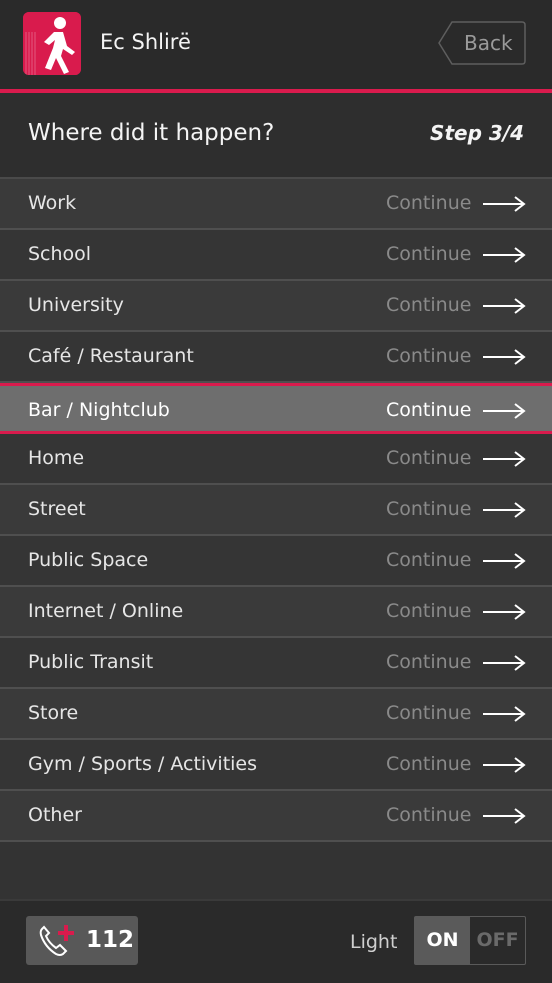 This screenshot has width=552, height=983. I want to click on toggle-on-option: ON, so click(442, 940).